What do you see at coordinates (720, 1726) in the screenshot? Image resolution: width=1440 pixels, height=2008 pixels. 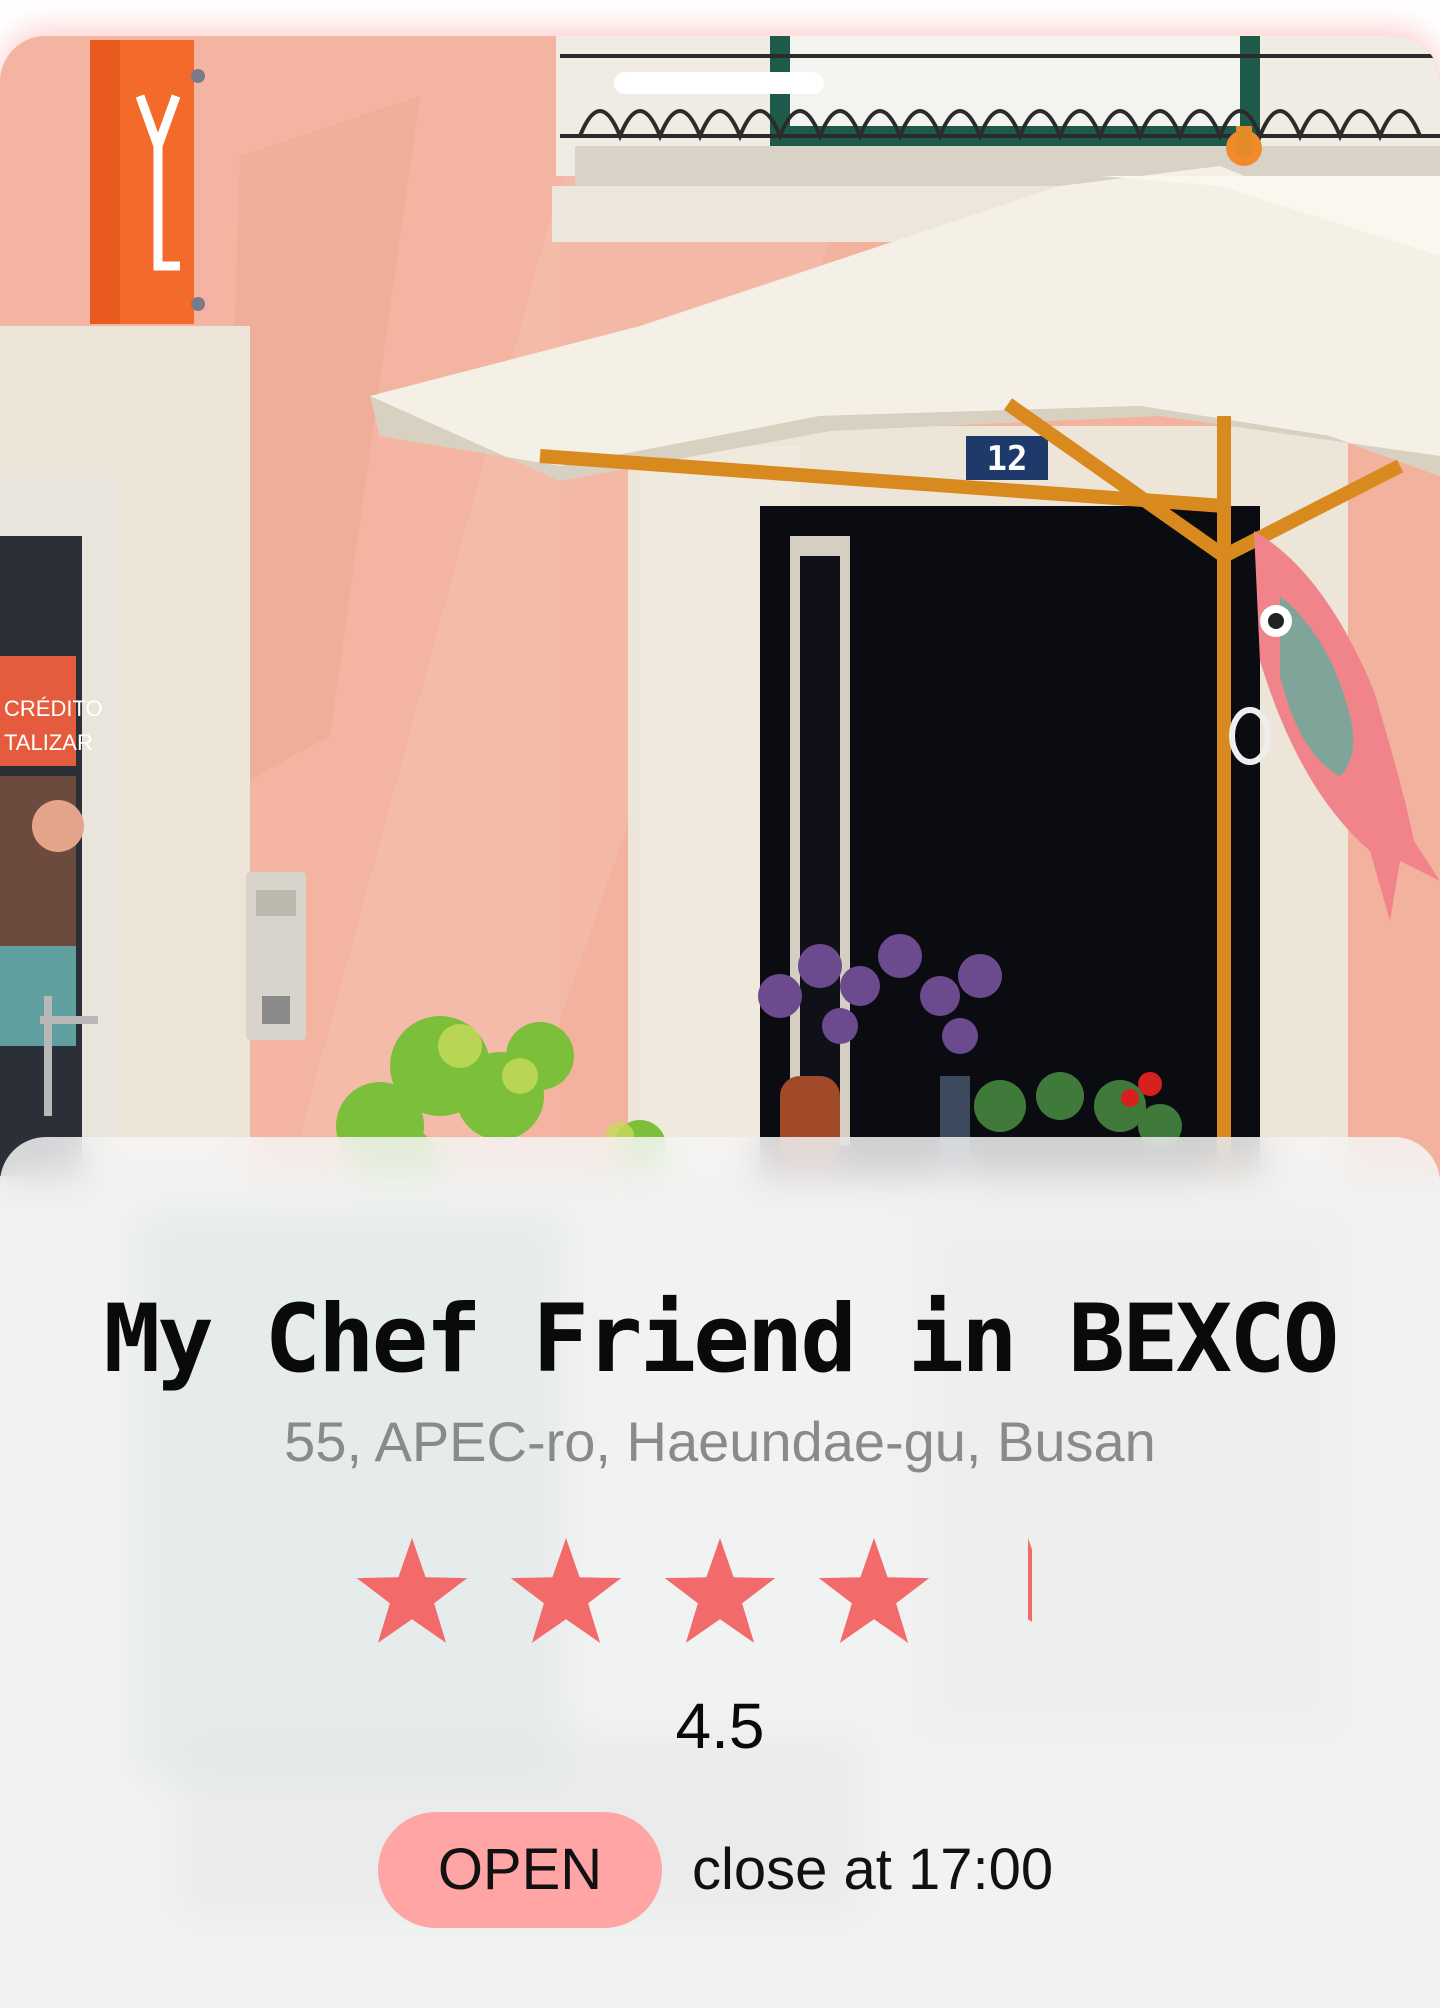 I see `rating-value: 4.5` at bounding box center [720, 1726].